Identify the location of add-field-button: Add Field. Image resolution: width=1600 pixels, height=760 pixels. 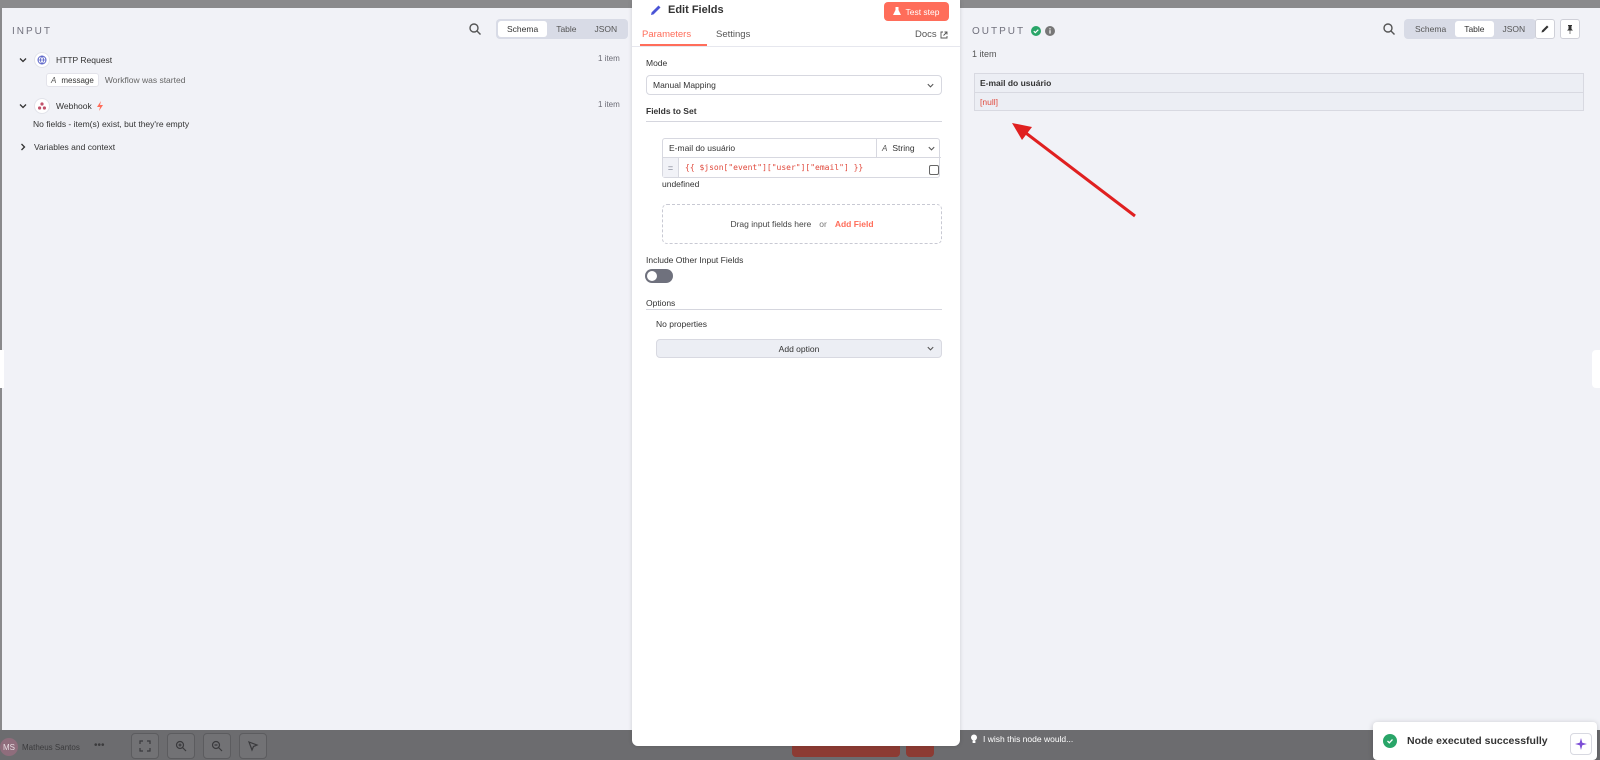
(854, 224).